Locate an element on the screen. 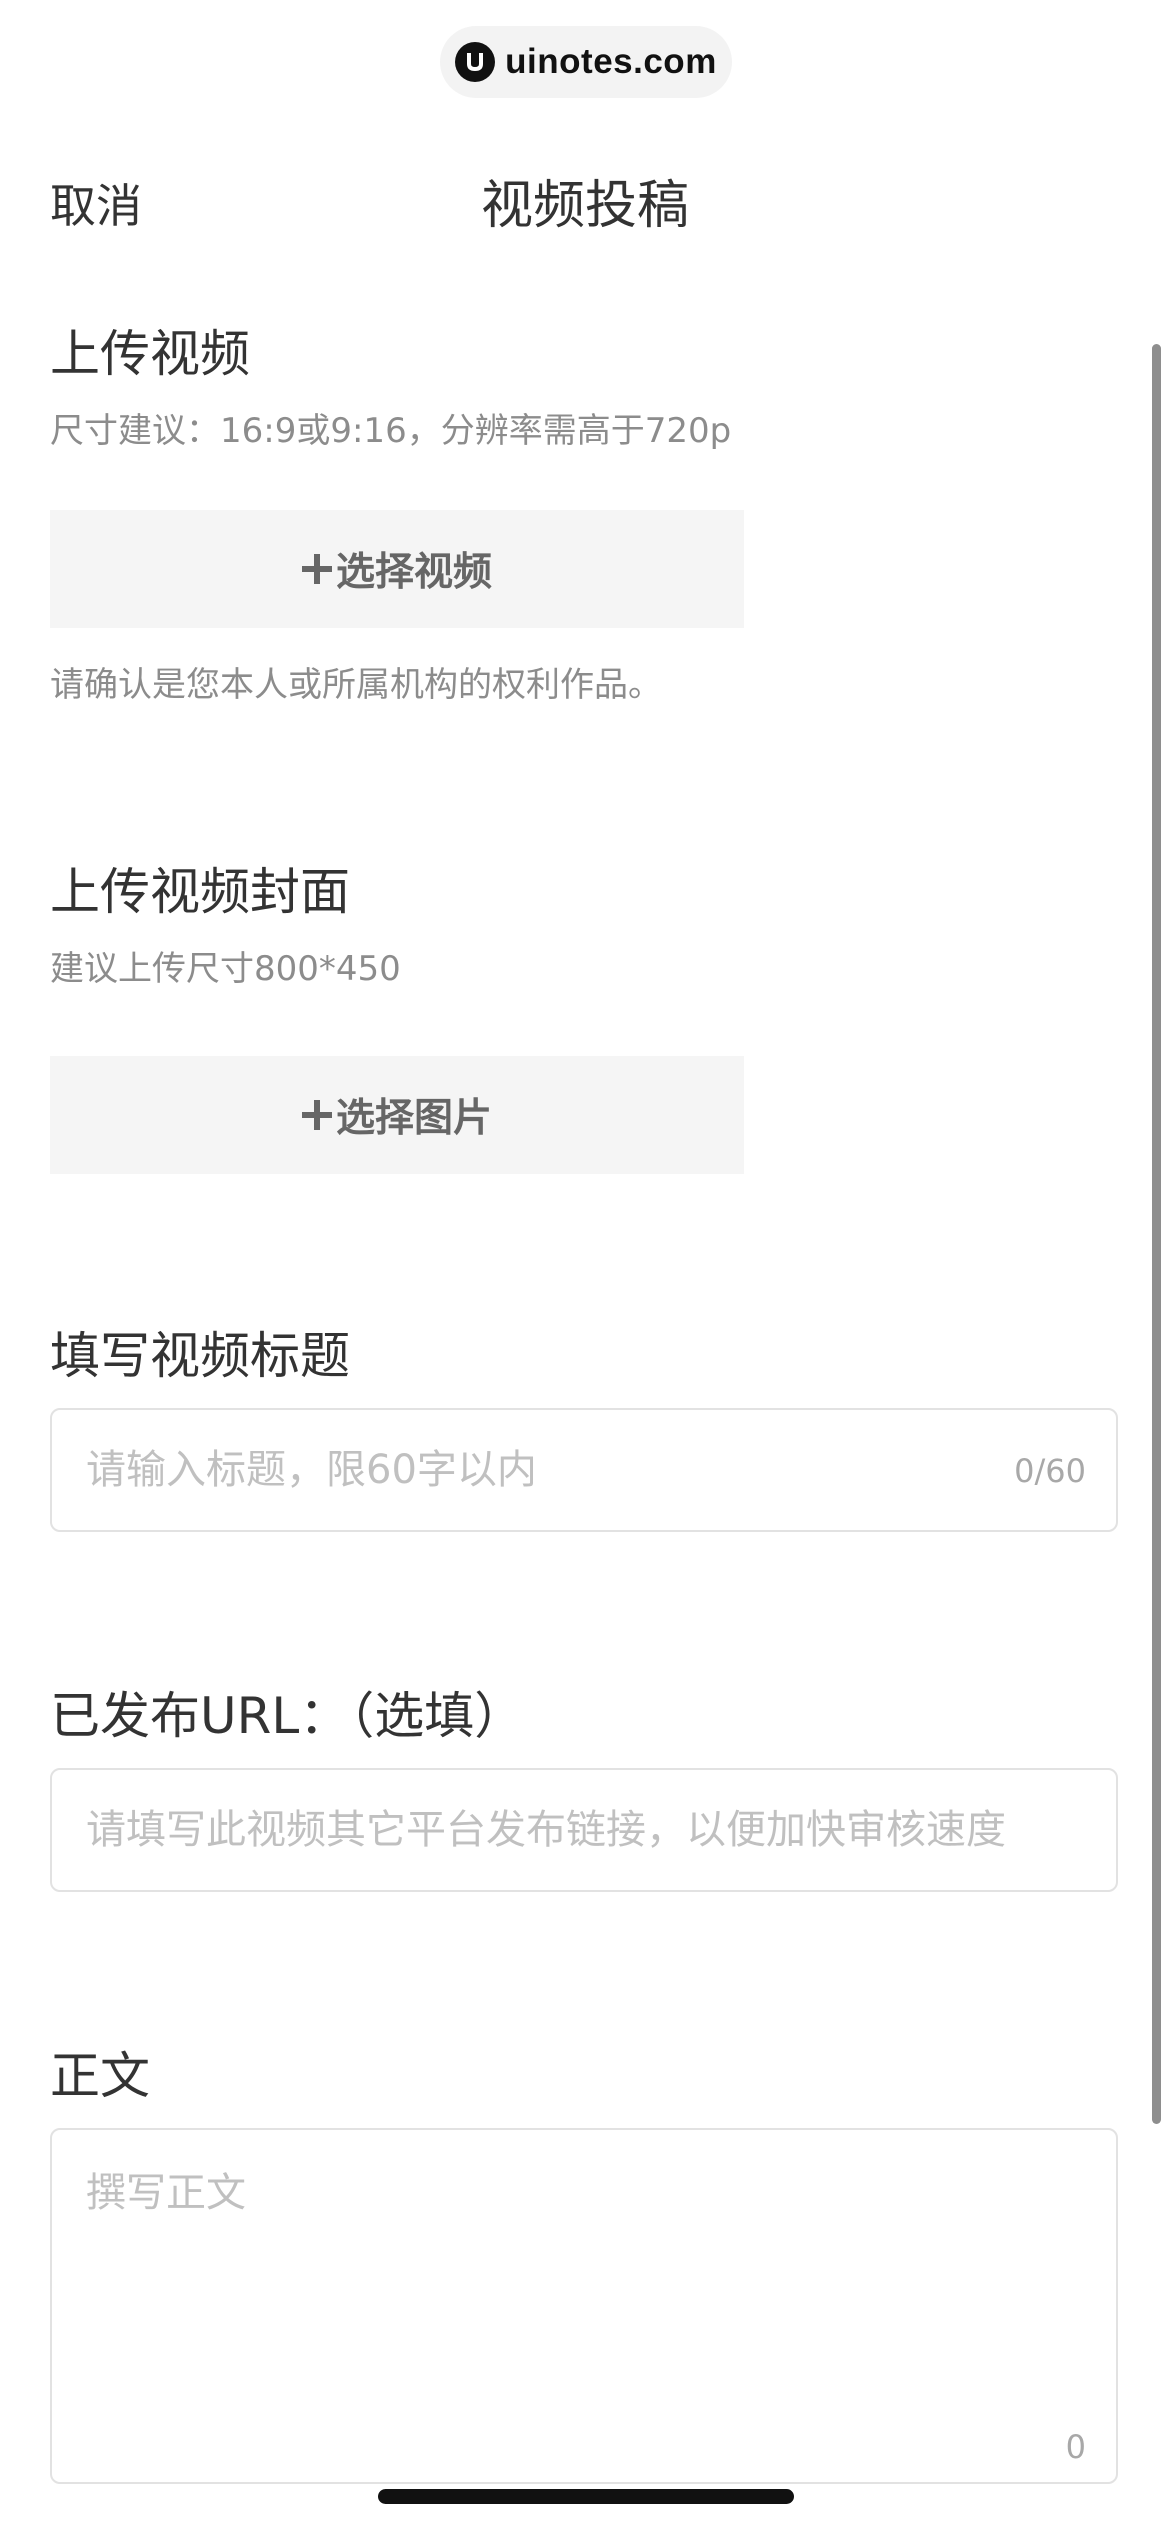  upload-cover-hint: 建议上传尺寸800*450 is located at coordinates (225, 969).